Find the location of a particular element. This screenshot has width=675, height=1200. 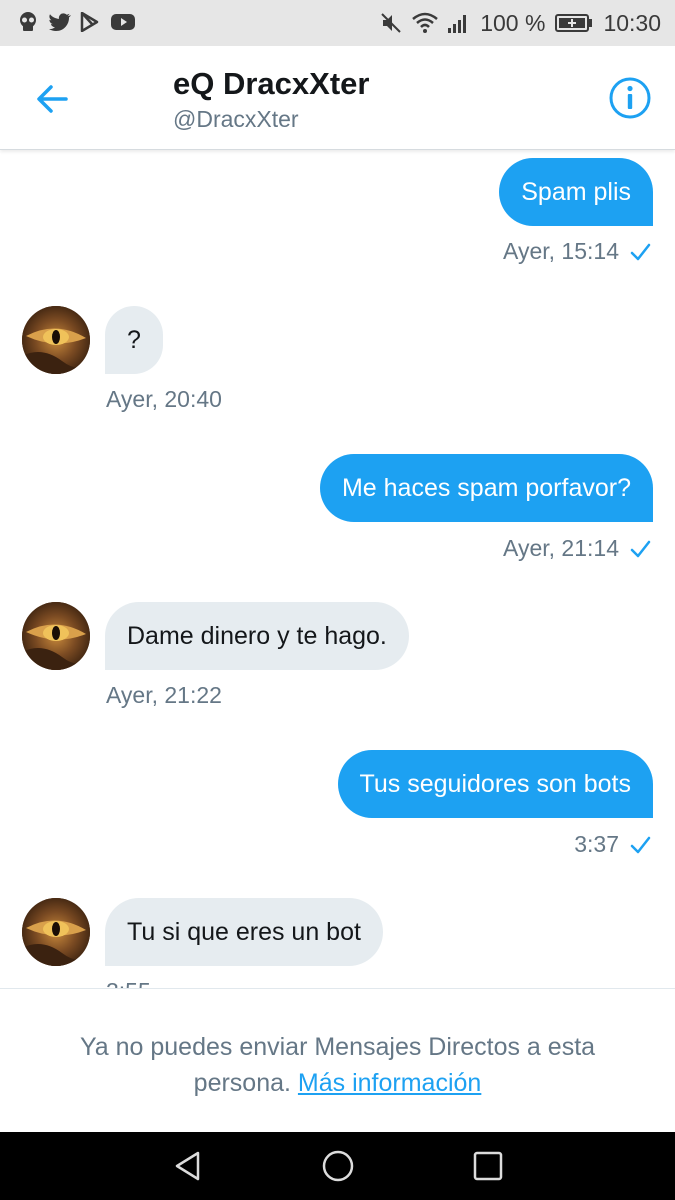

message-text: Spam plis is located at coordinates (576, 192).